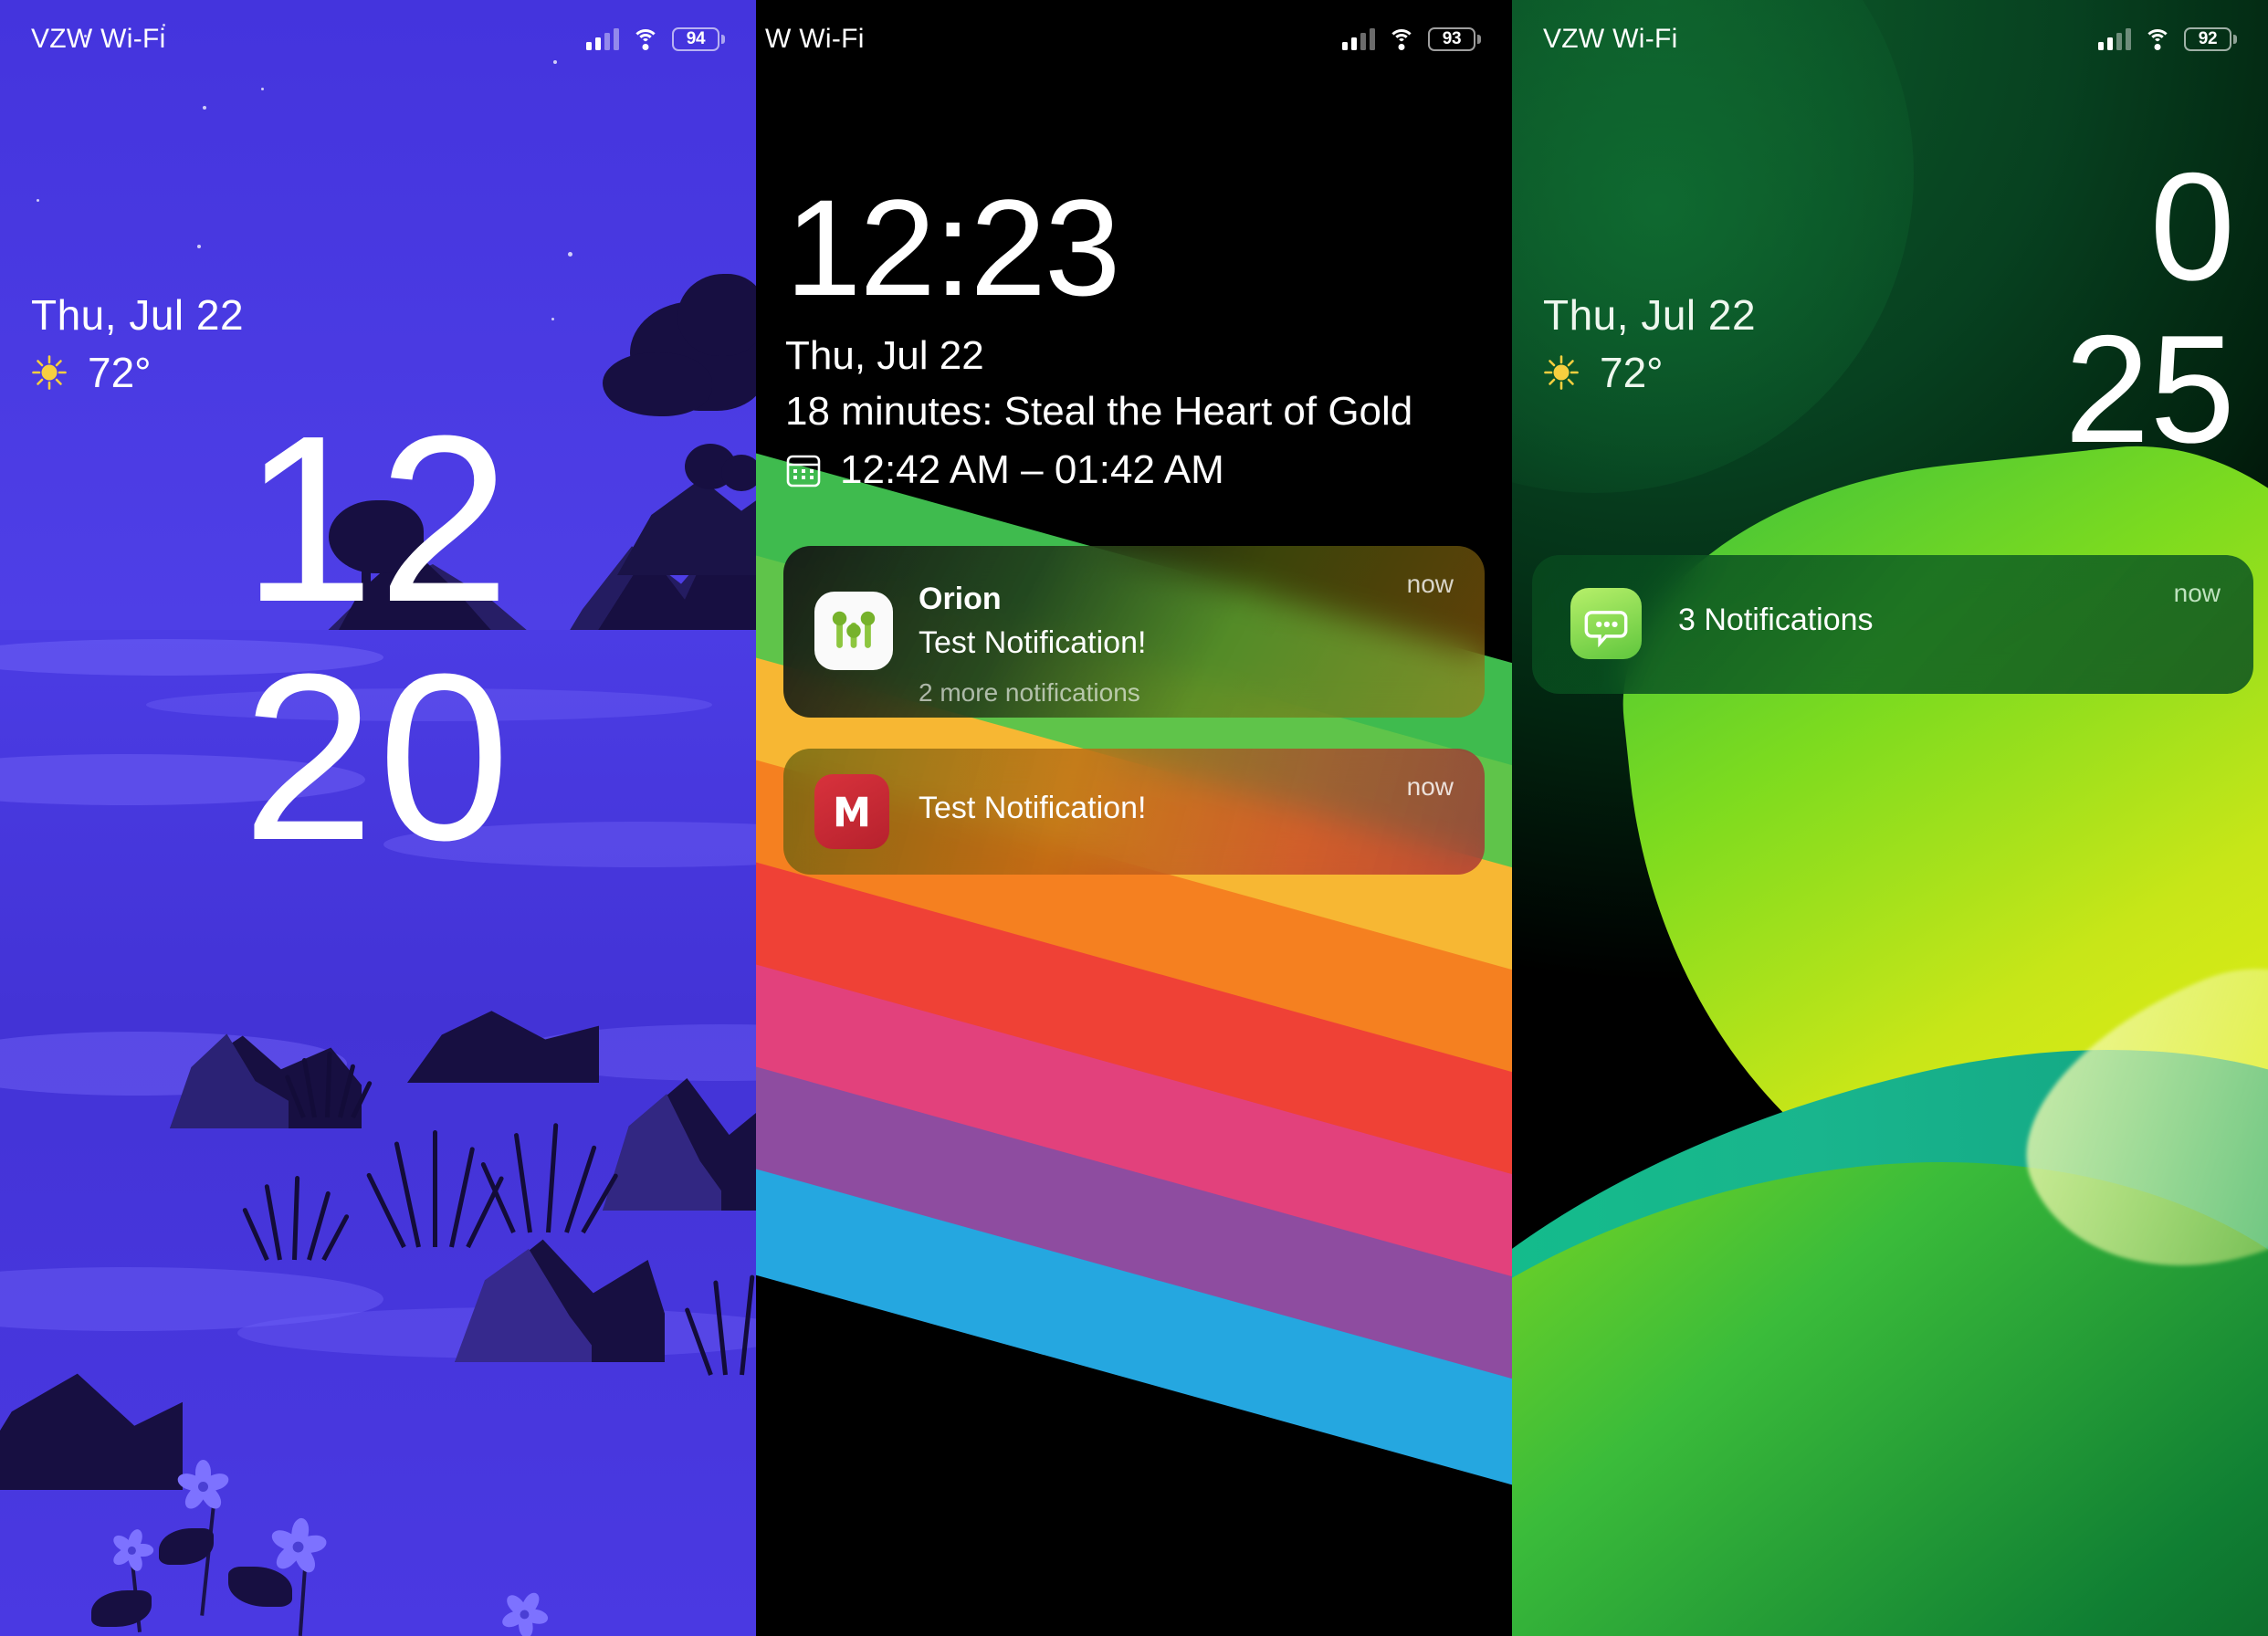  Describe the element at coordinates (851, 811) in the screenshot. I see `mailspring-m-icon` at that location.